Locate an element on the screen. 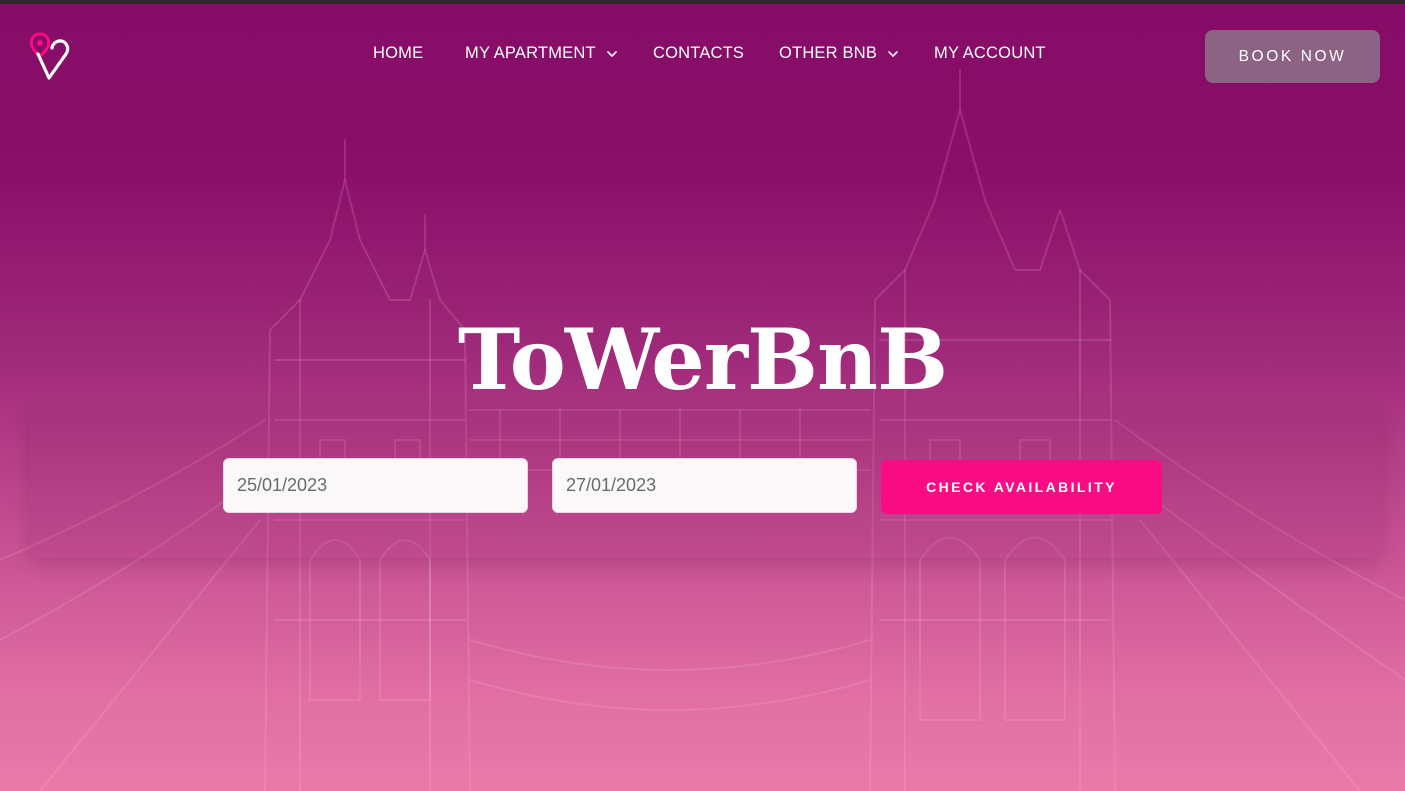  nav-other-bnb-label: OTHER BNB is located at coordinates (828, 53).